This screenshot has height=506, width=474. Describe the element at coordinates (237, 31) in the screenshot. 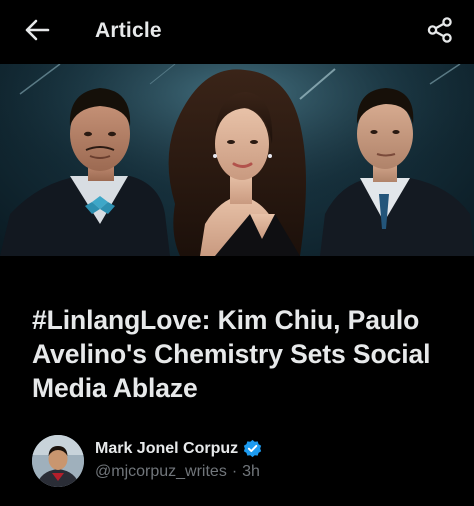

I see `top-bar: Article` at that location.